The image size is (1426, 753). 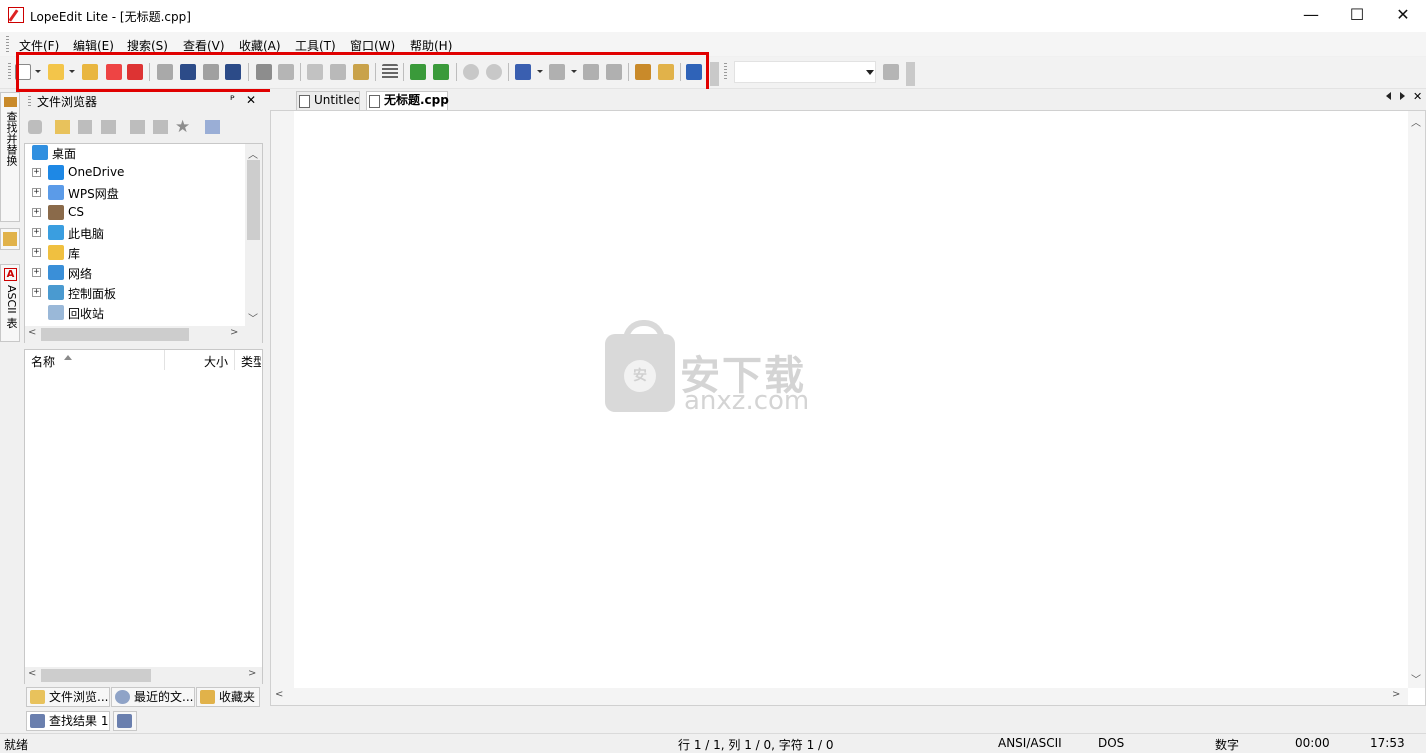 I want to click on document-icon, so click(x=374, y=101).